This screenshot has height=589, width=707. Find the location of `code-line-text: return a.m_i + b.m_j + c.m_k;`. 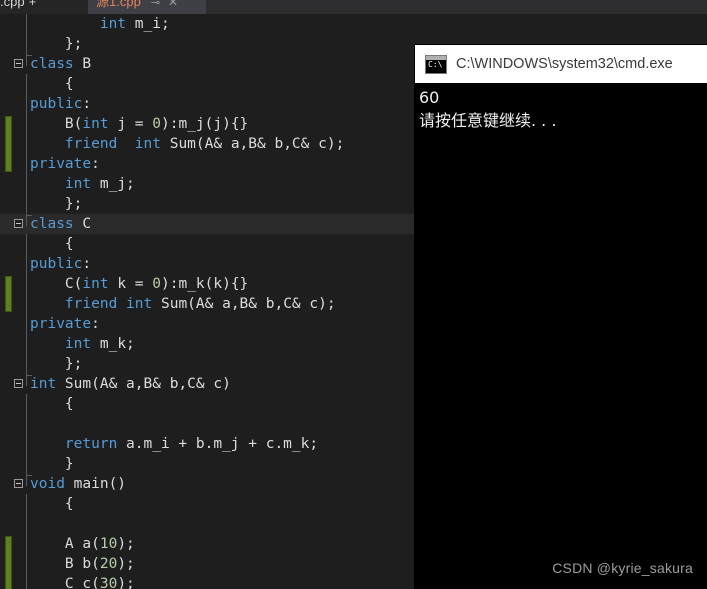

code-line-text: return a.m_i + b.m_j + c.m_k; is located at coordinates (191, 444).